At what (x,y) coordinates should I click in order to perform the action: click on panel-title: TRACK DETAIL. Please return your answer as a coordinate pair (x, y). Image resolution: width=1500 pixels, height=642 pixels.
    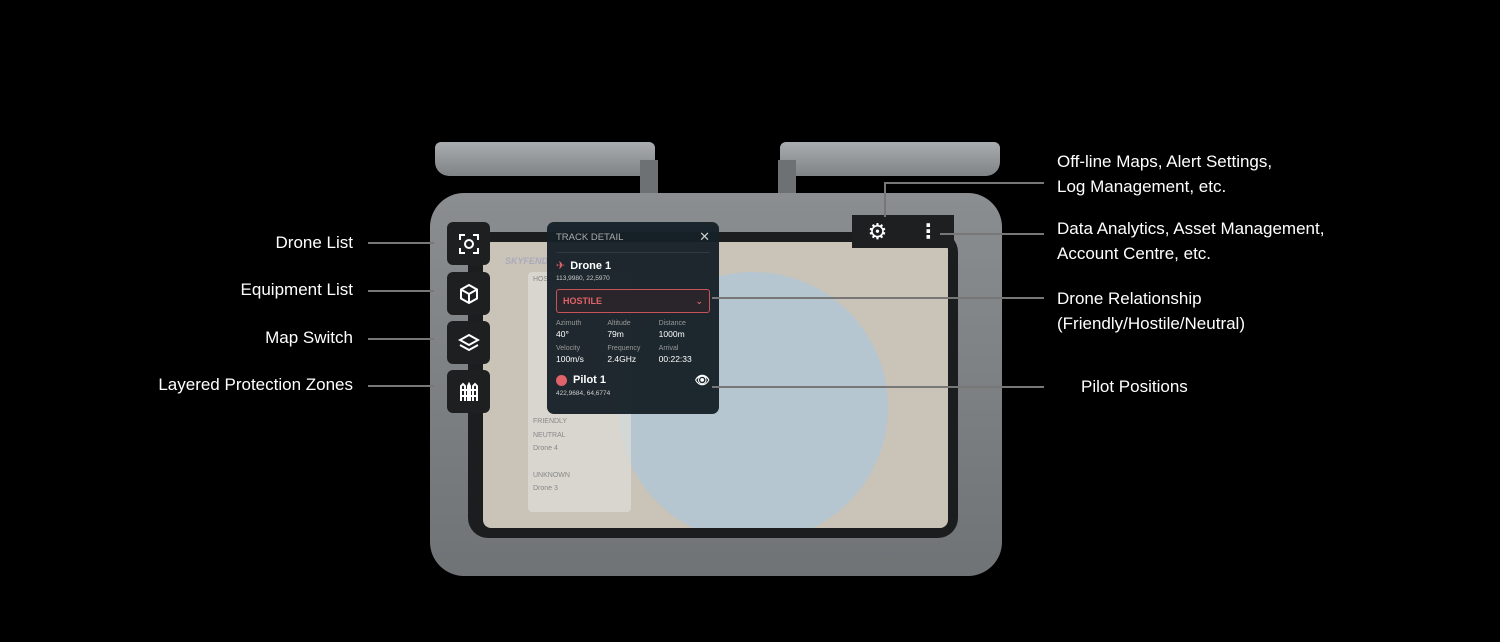
    Looking at the image, I should click on (590, 237).